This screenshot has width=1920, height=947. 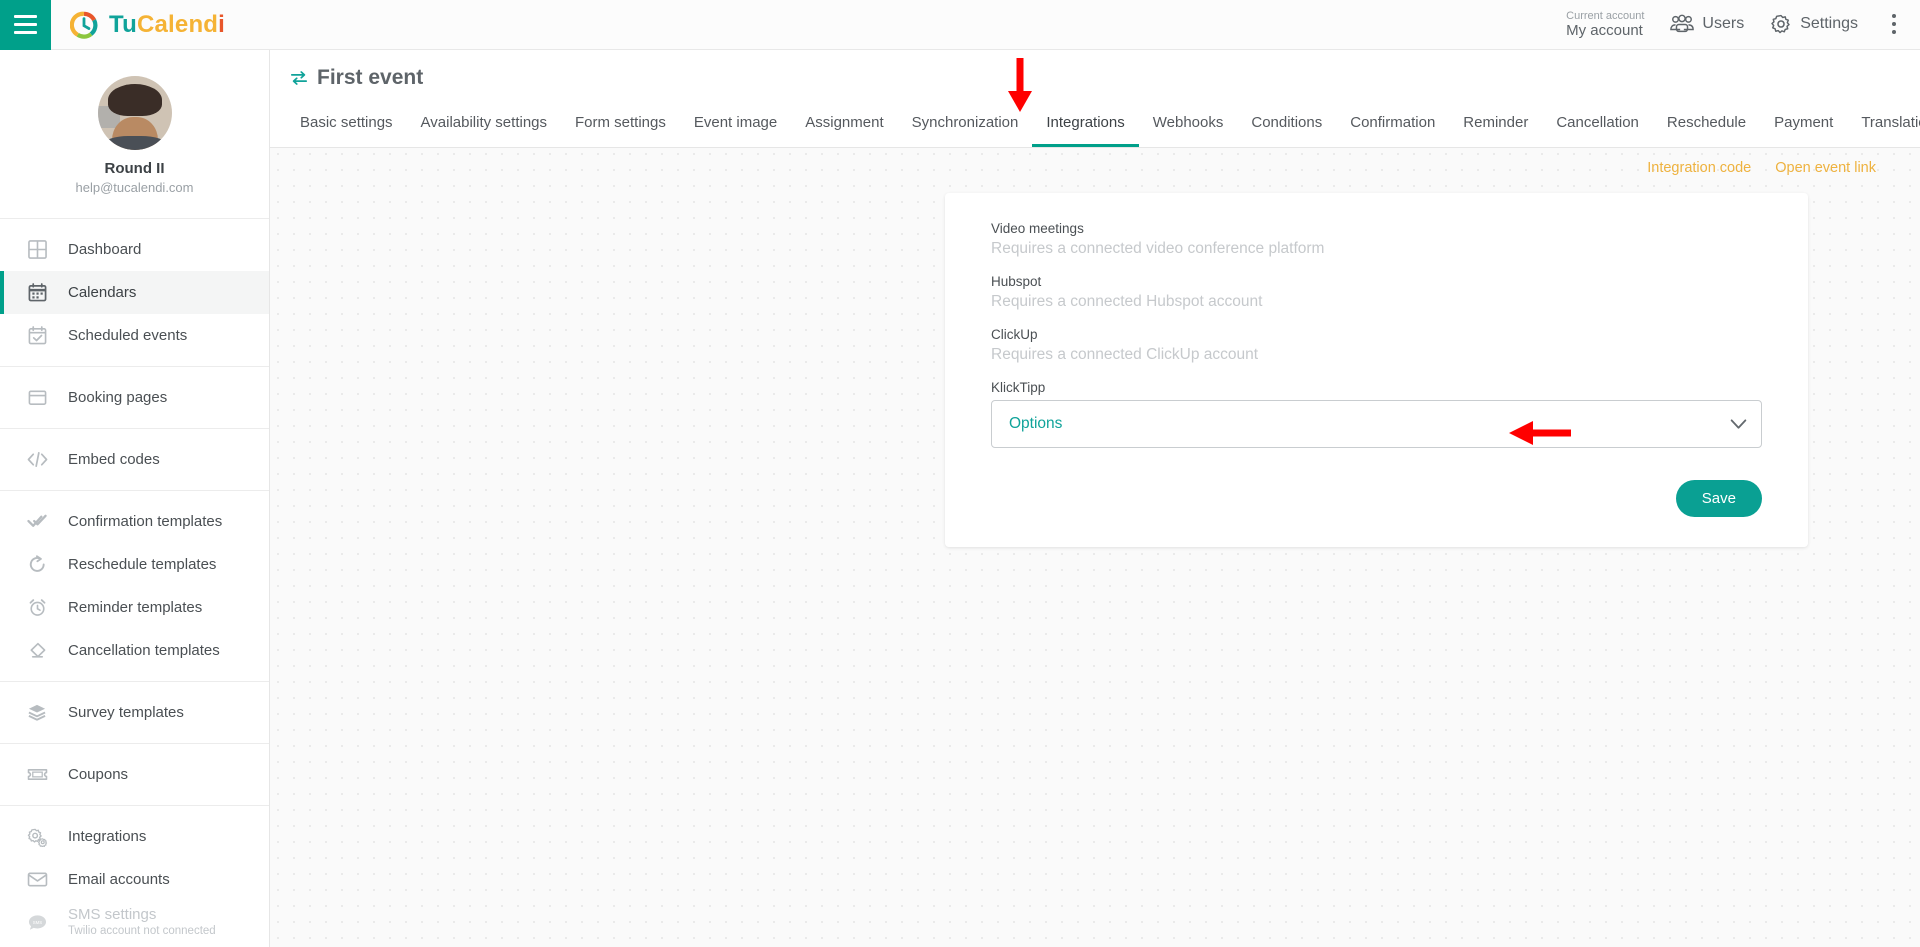 I want to click on tab-webhooks: Webhooks, so click(x=1188, y=127).